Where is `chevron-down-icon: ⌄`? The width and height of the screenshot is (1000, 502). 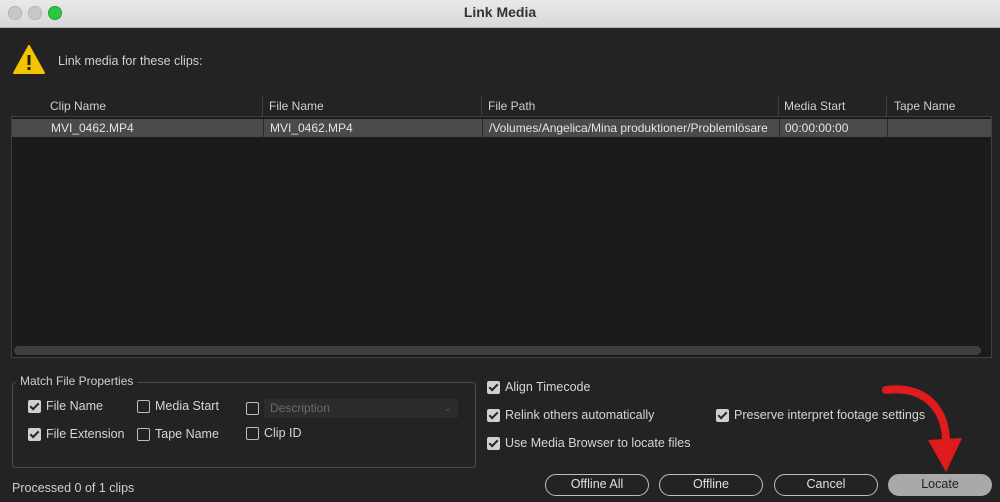
chevron-down-icon: ⌄ is located at coordinates (447, 408).